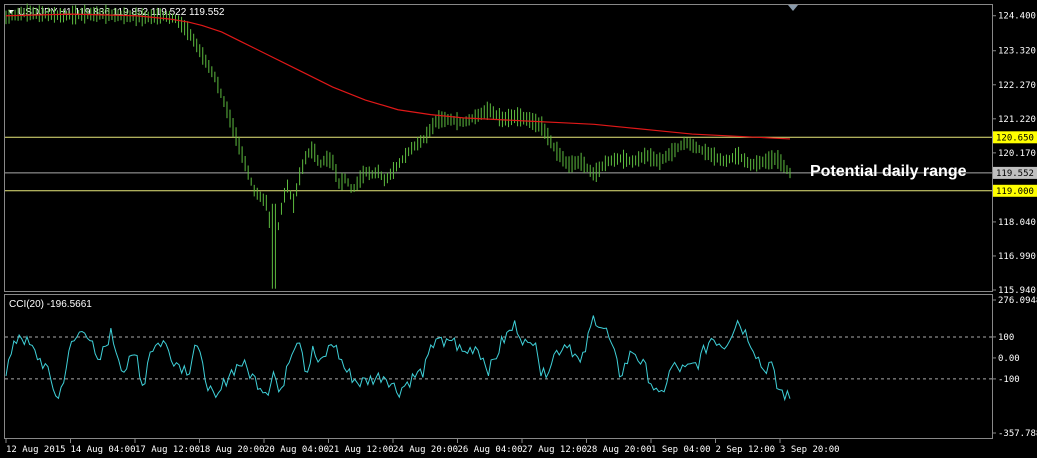  What do you see at coordinates (1017, 434) in the screenshot?
I see `cci-tick-label: -357.7888` at bounding box center [1017, 434].